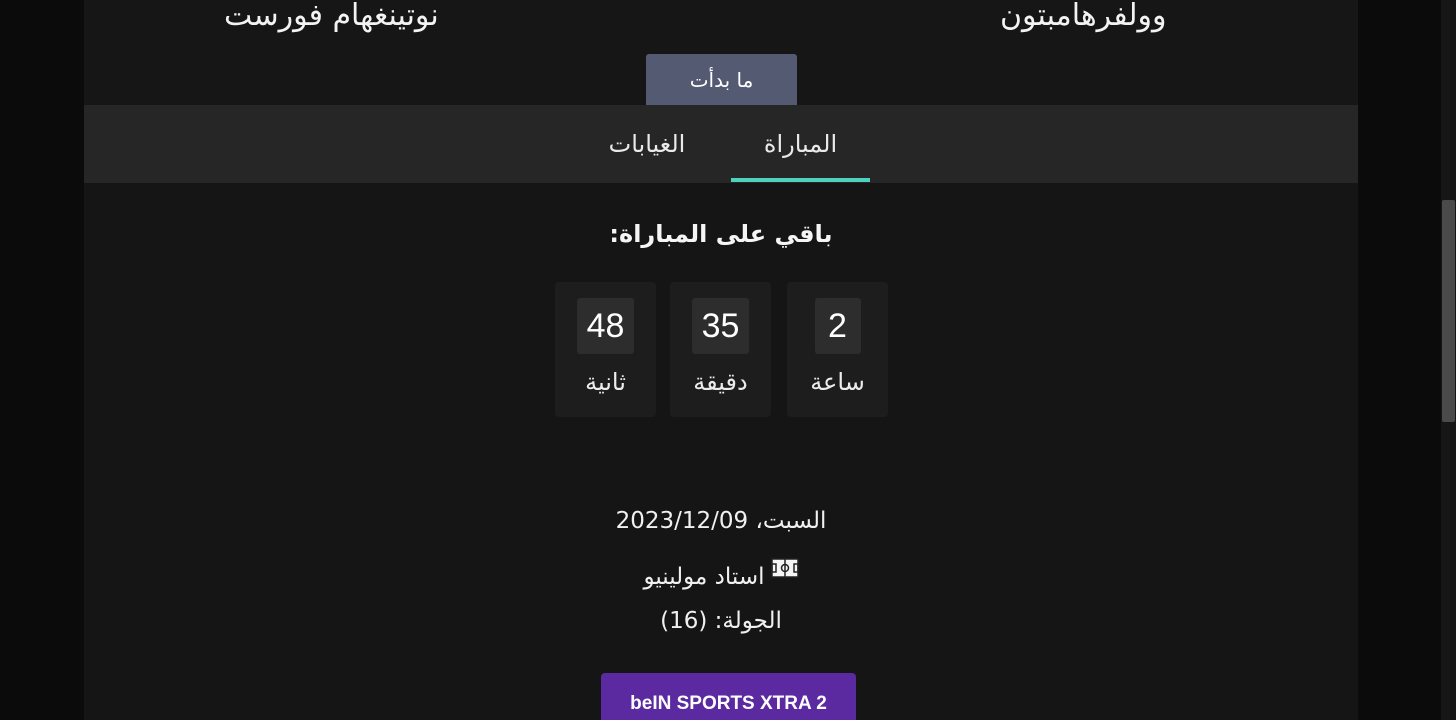 The width and height of the screenshot is (1456, 720). Describe the element at coordinates (704, 577) in the screenshot. I see `stadium-name: استاد مولينيو` at that location.